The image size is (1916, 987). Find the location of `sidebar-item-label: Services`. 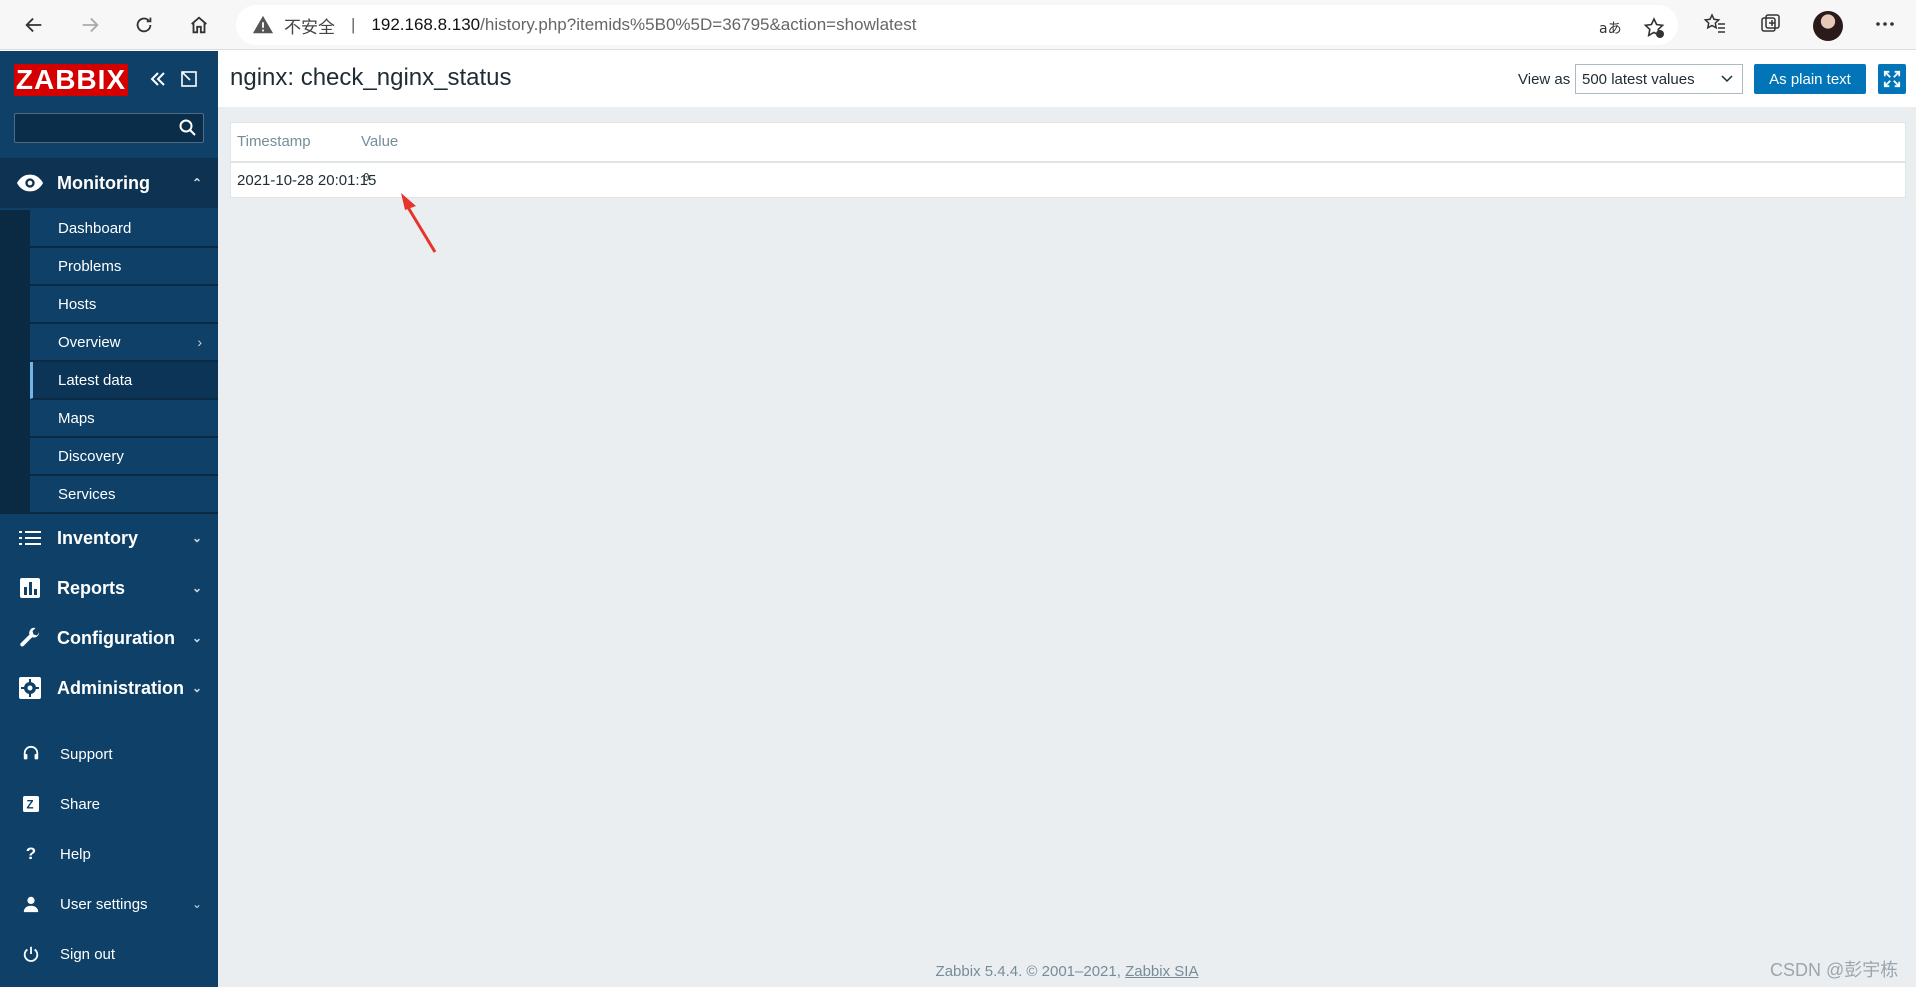

sidebar-item-label: Services is located at coordinates (87, 494).